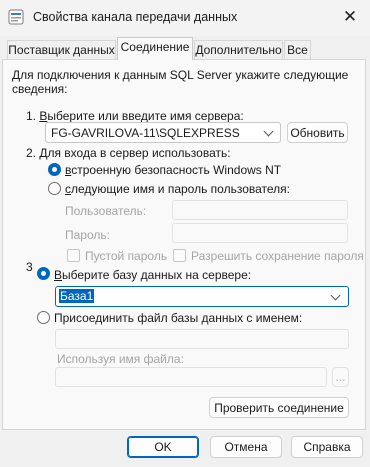  What do you see at coordinates (327, 447) in the screenshot?
I see `help-button: Справка` at bounding box center [327, 447].